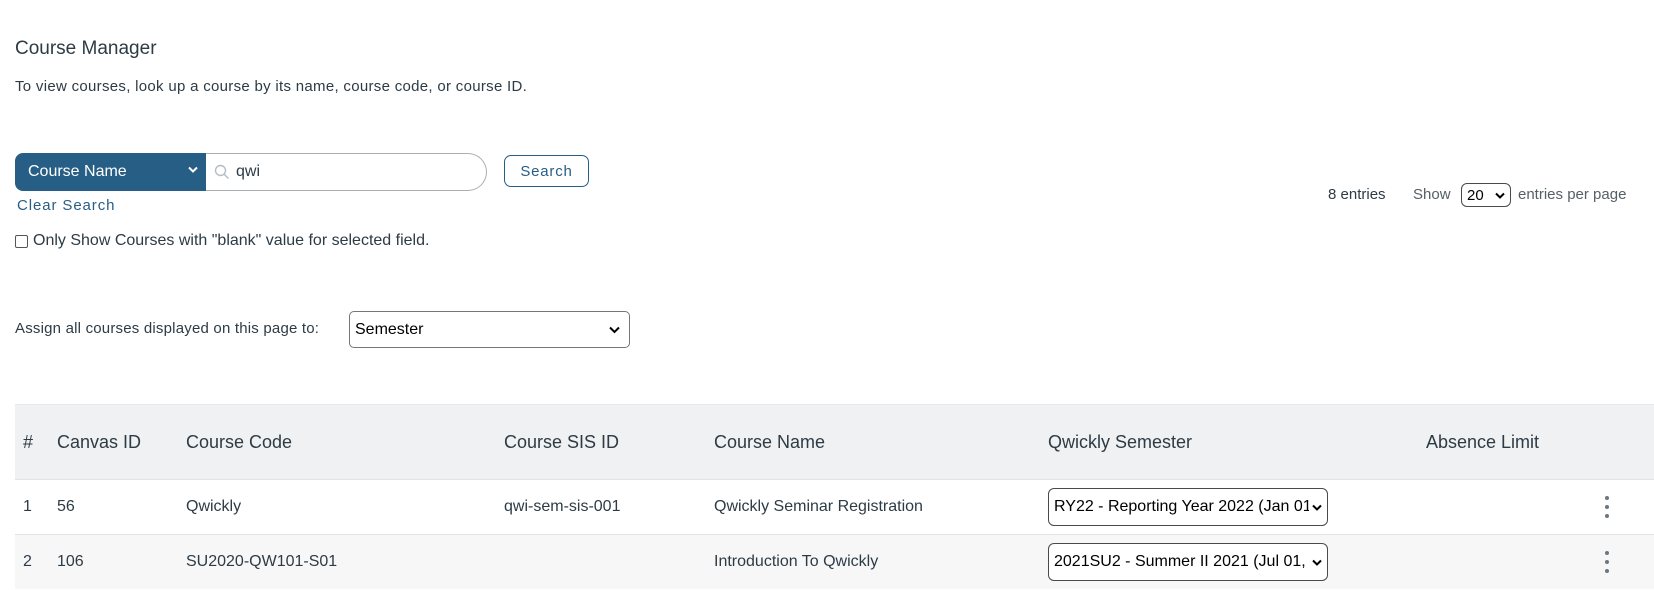 The width and height of the screenshot is (1654, 590). I want to click on search-box, so click(346, 172).